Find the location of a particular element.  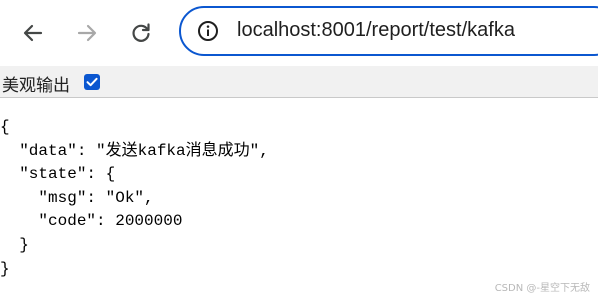

arrow-left-icon is located at coordinates (33, 33).